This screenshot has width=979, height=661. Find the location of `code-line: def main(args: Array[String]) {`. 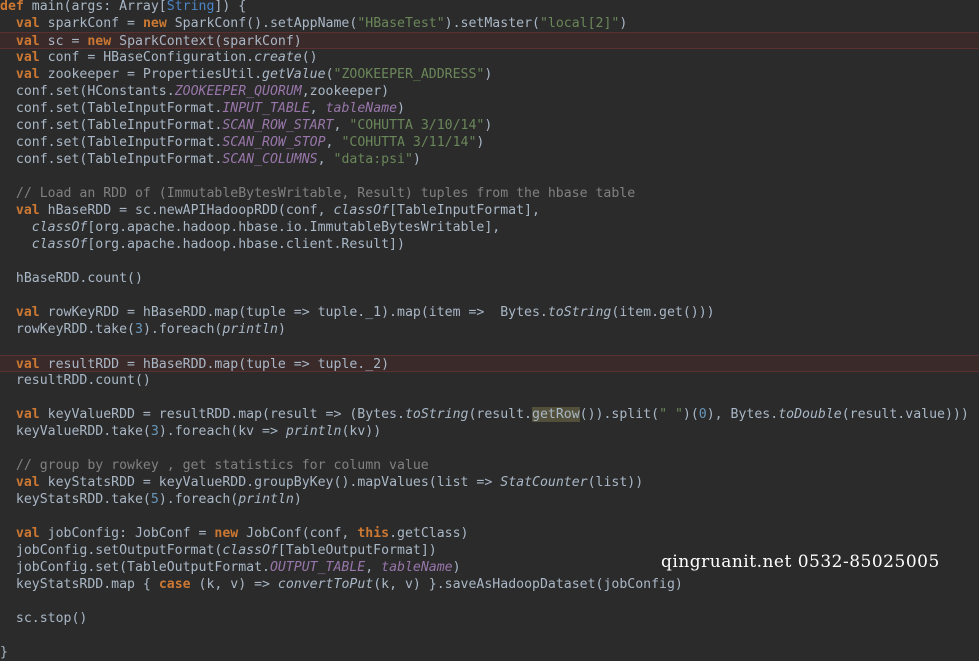

code-line: def main(args: Array[String]) { is located at coordinates (489, 7).